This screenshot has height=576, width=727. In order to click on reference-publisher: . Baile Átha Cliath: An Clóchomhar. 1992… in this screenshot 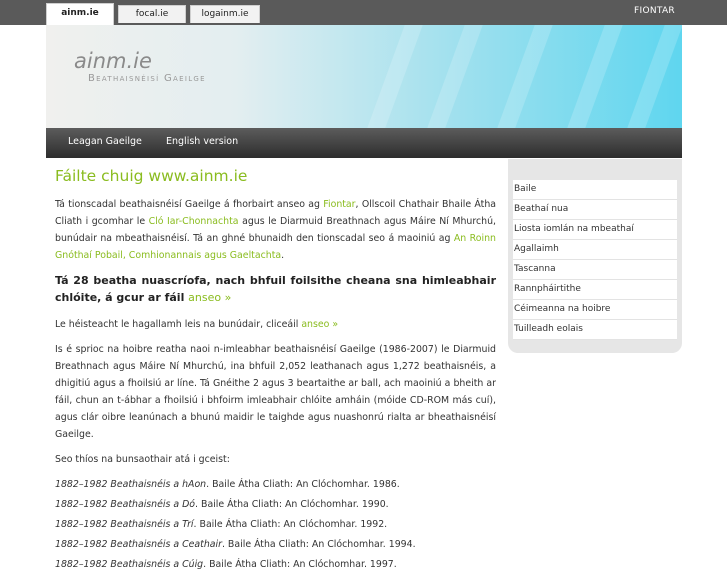, I will do `click(290, 524)`.